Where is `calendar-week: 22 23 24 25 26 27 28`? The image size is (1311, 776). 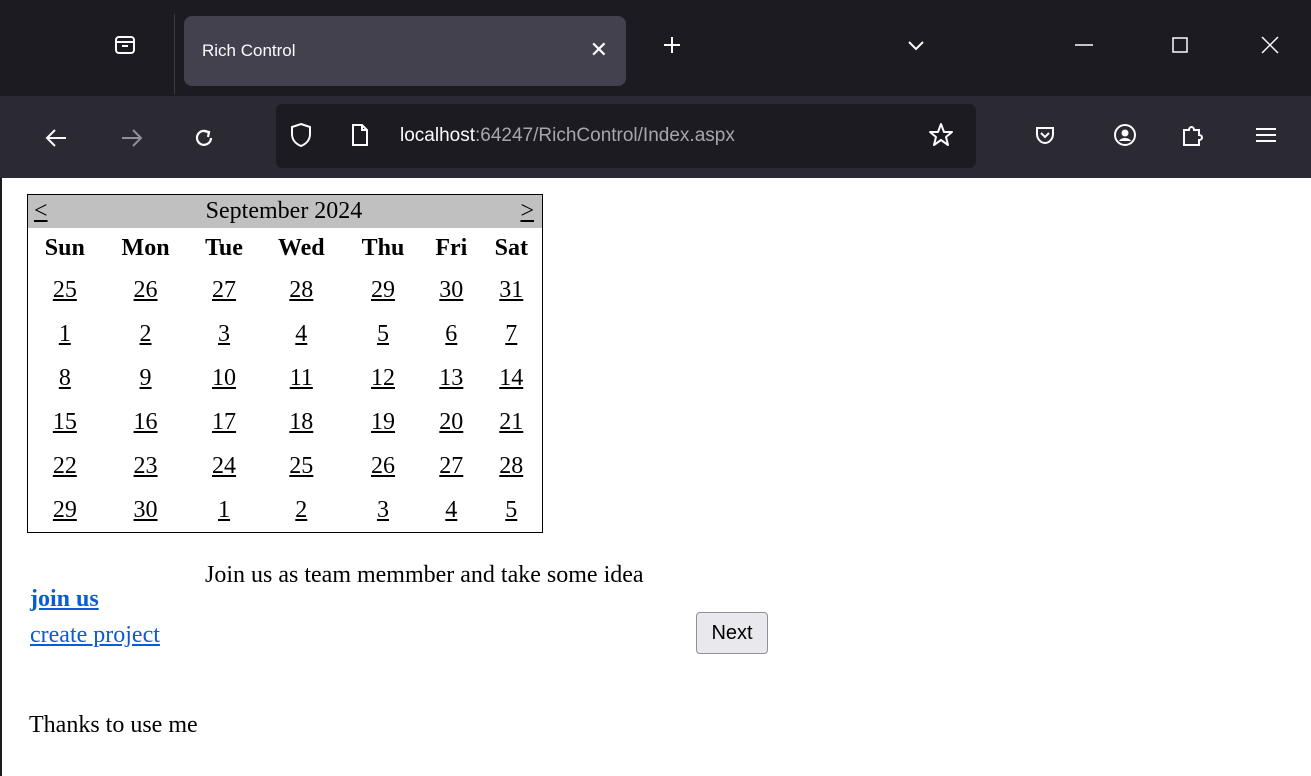 calendar-week: 22 23 24 25 26 27 28 is located at coordinates (285, 466).